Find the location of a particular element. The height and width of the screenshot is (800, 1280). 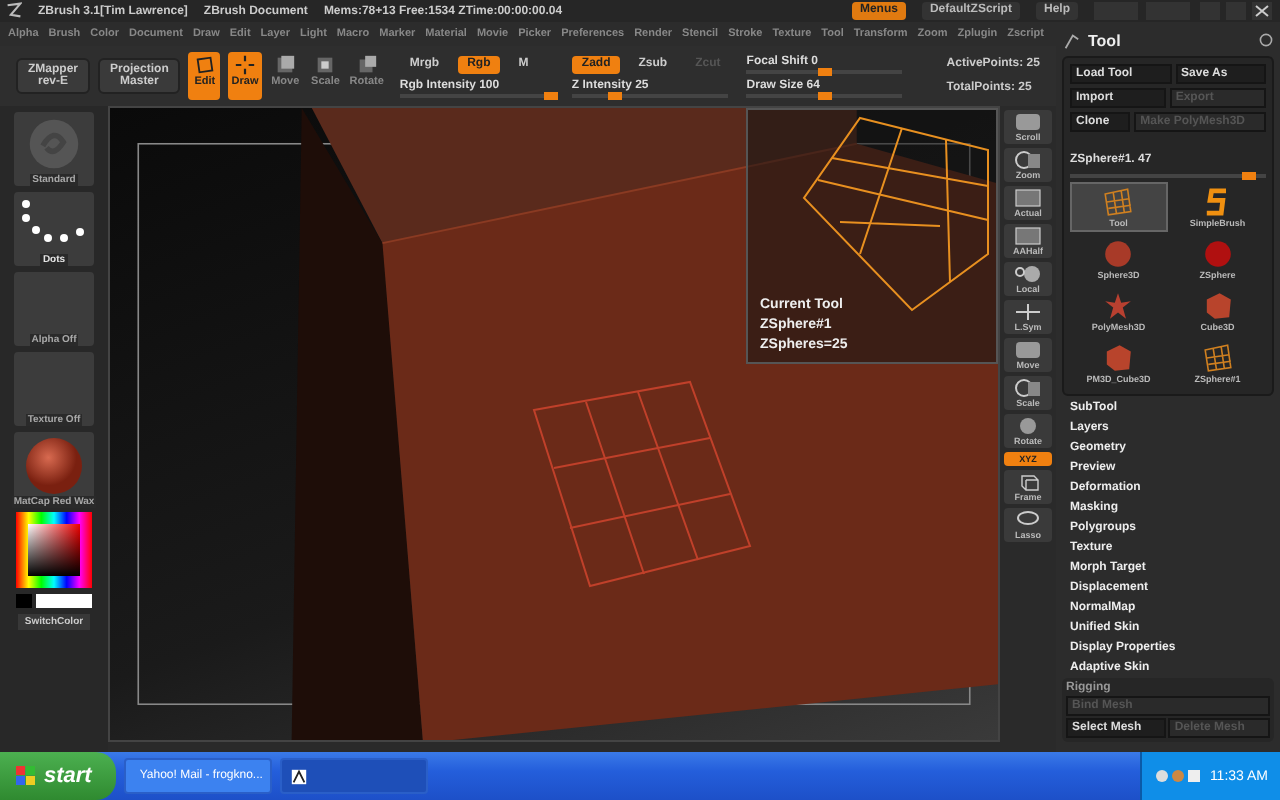

lasso-icon is located at coordinates (1028, 520).